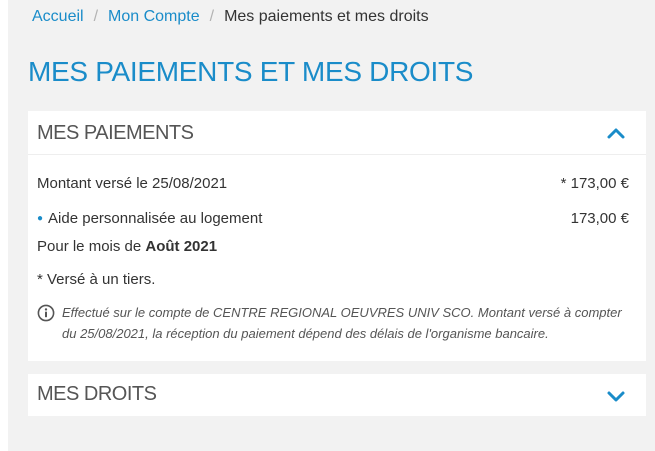  What do you see at coordinates (132, 183) in the screenshot?
I see `payment-amount-label: Montant versé le 25/08/2021` at bounding box center [132, 183].